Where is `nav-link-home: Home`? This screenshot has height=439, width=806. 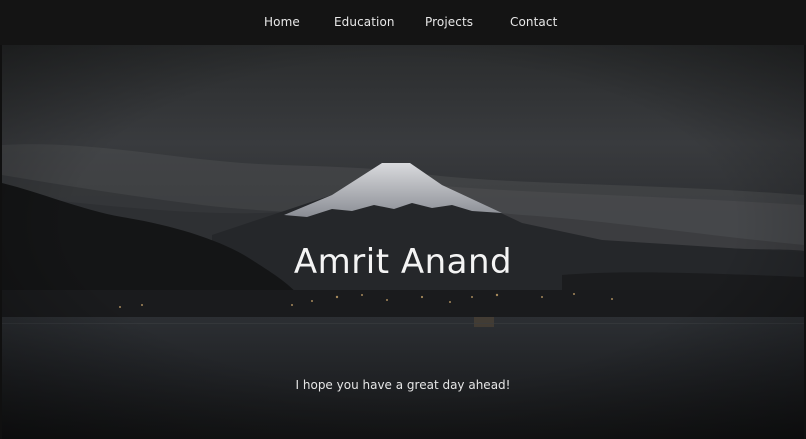
nav-link-home: Home is located at coordinates (282, 22).